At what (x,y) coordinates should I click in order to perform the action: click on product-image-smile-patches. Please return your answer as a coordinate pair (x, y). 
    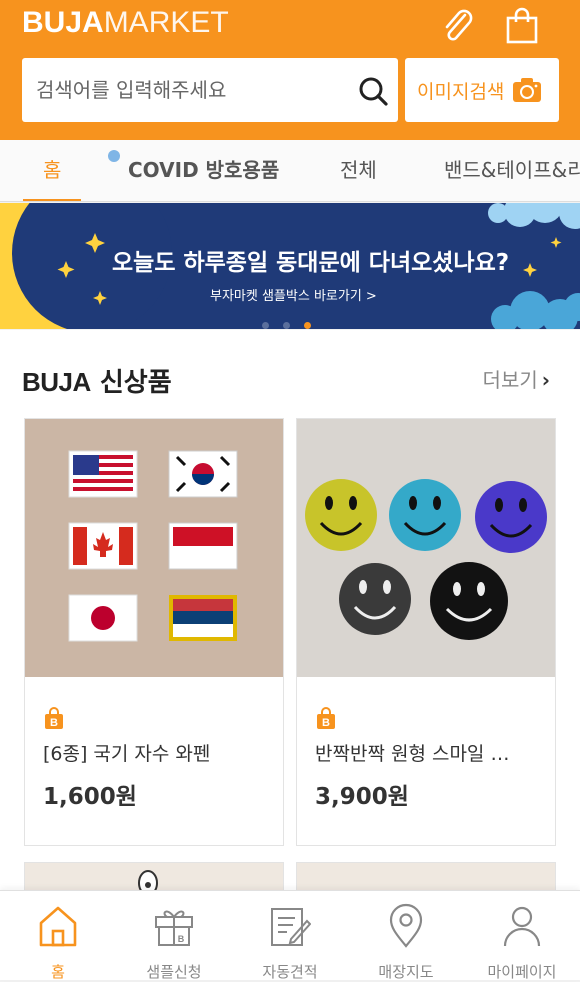
    Looking at the image, I should click on (426, 548).